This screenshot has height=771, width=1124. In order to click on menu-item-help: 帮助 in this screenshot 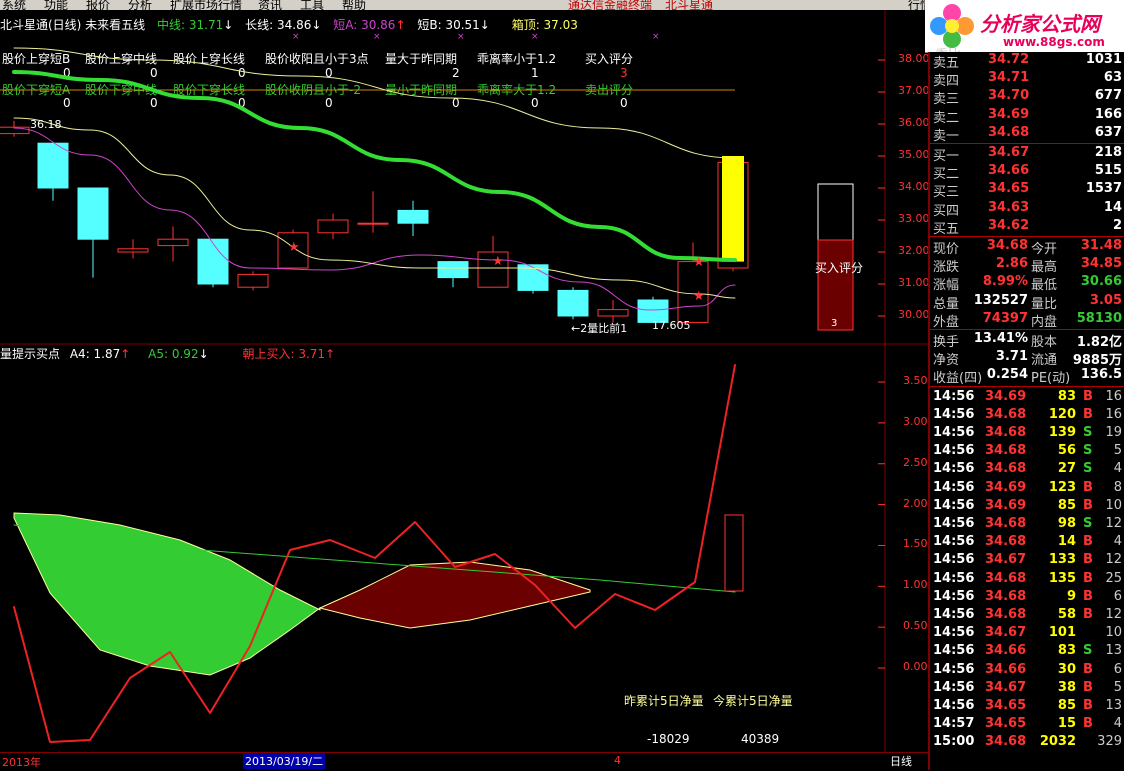, I will do `click(354, 5)`.